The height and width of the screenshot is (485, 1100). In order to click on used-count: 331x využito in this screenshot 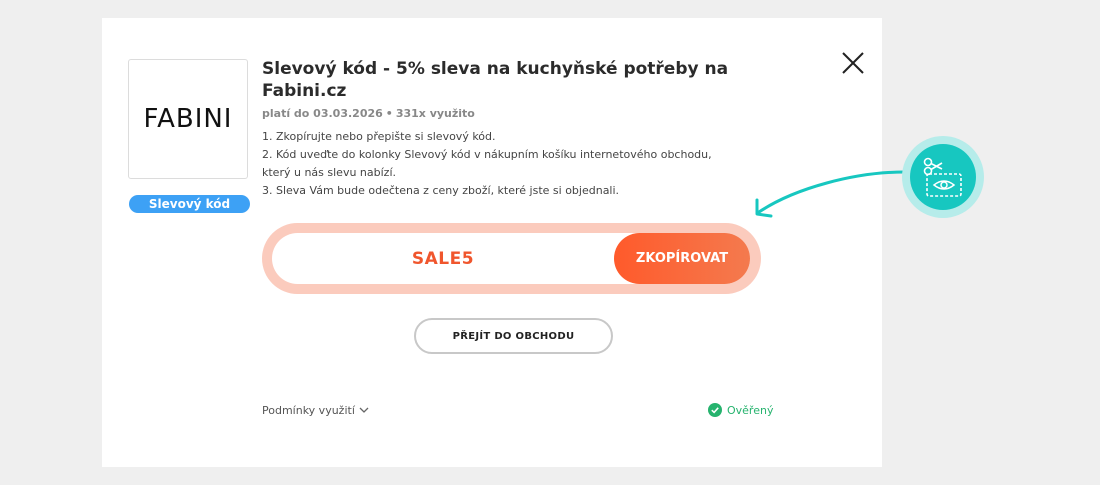, I will do `click(435, 113)`.